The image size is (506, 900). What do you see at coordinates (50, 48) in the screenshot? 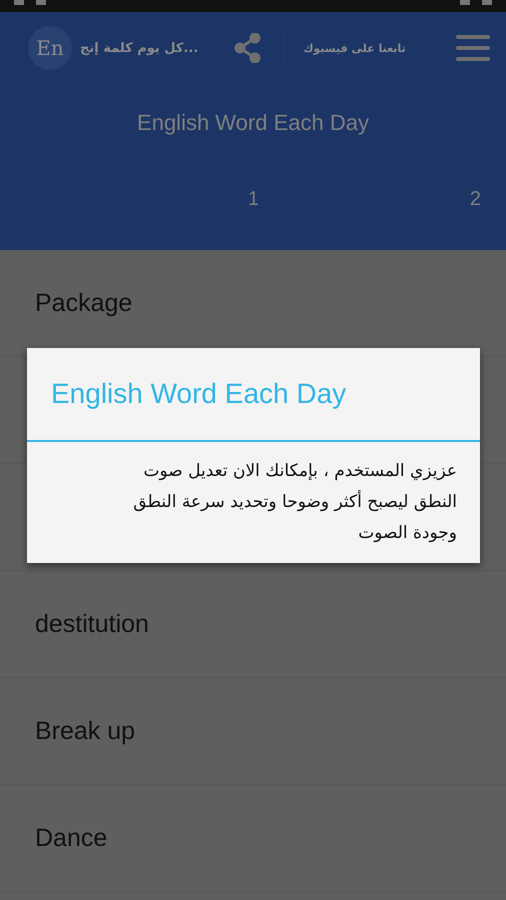
I see `app-logo: En` at bounding box center [50, 48].